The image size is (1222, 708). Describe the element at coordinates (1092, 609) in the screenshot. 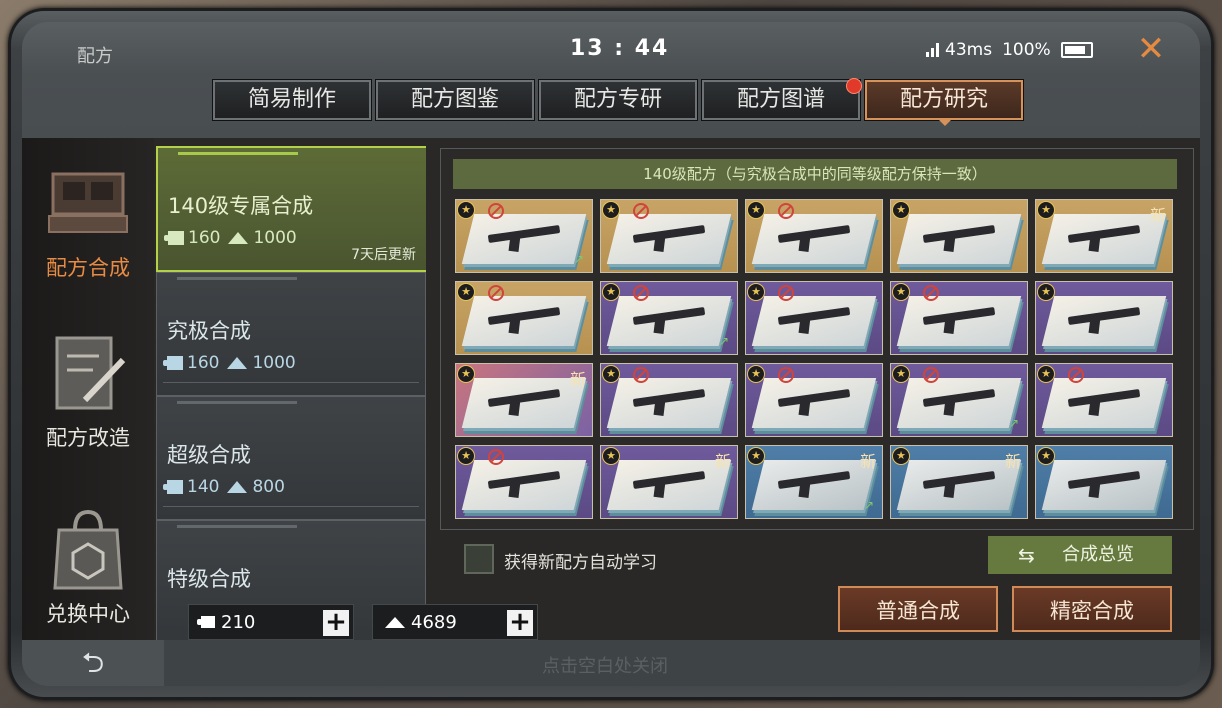

I see `precise-synthesis-button: 精密合成` at that location.